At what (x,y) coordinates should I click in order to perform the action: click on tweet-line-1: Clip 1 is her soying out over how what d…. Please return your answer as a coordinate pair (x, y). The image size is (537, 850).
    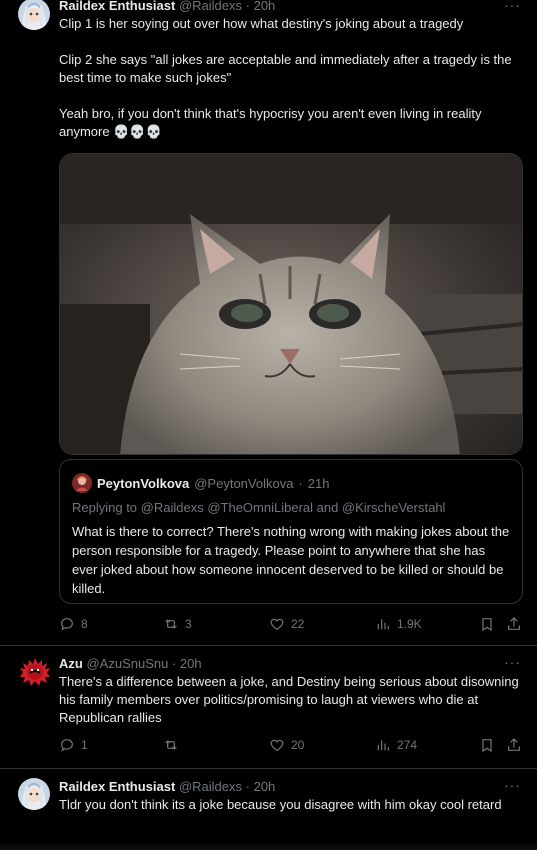
    Looking at the image, I should click on (261, 23).